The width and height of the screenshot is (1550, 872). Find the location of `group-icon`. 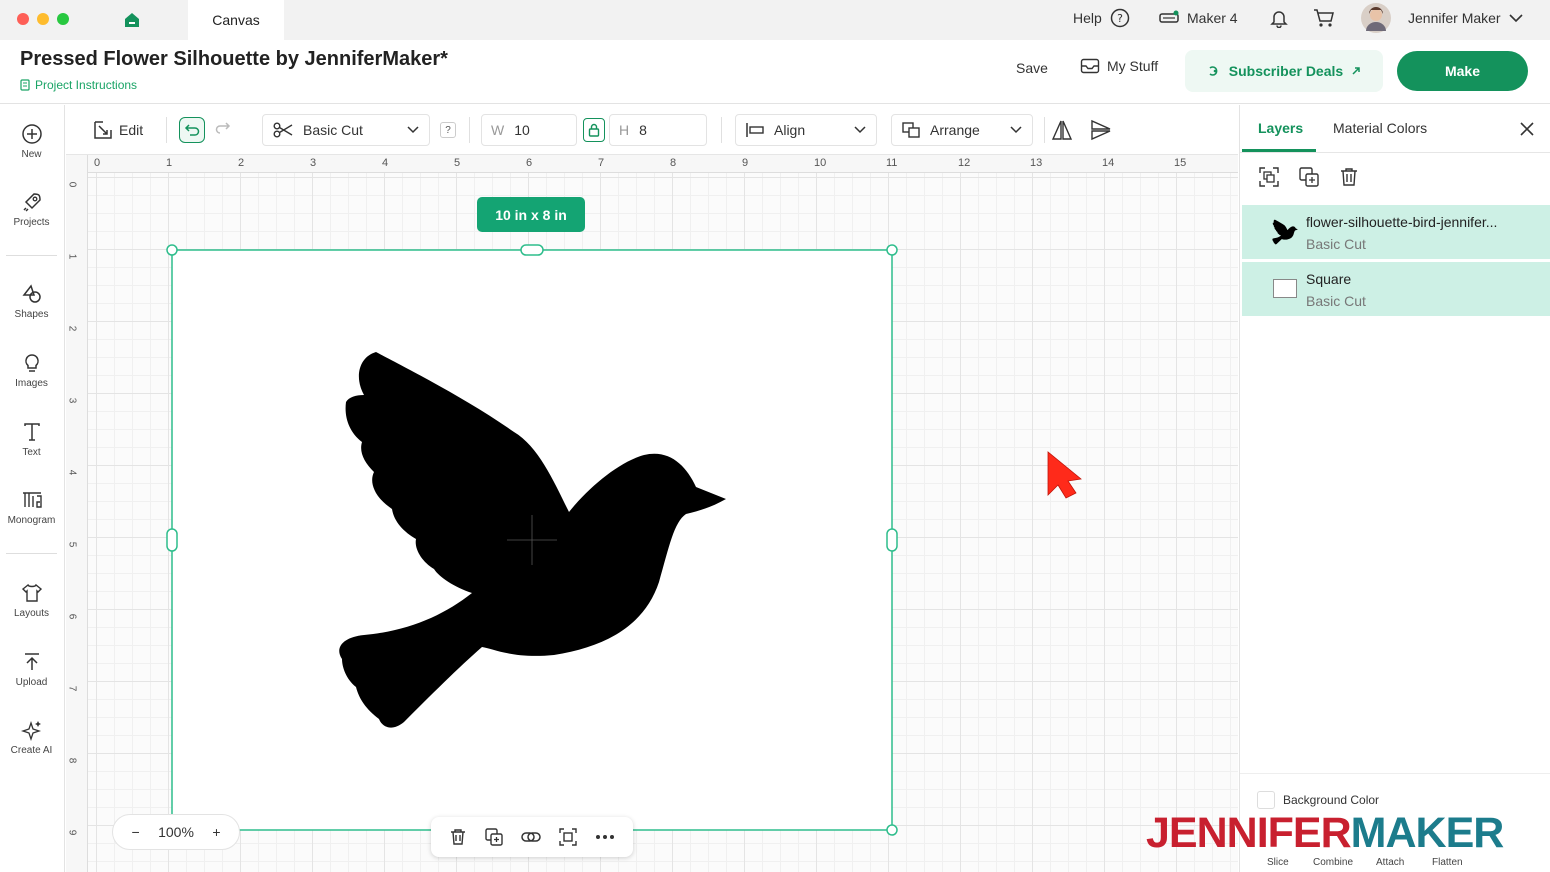

group-icon is located at coordinates (568, 837).